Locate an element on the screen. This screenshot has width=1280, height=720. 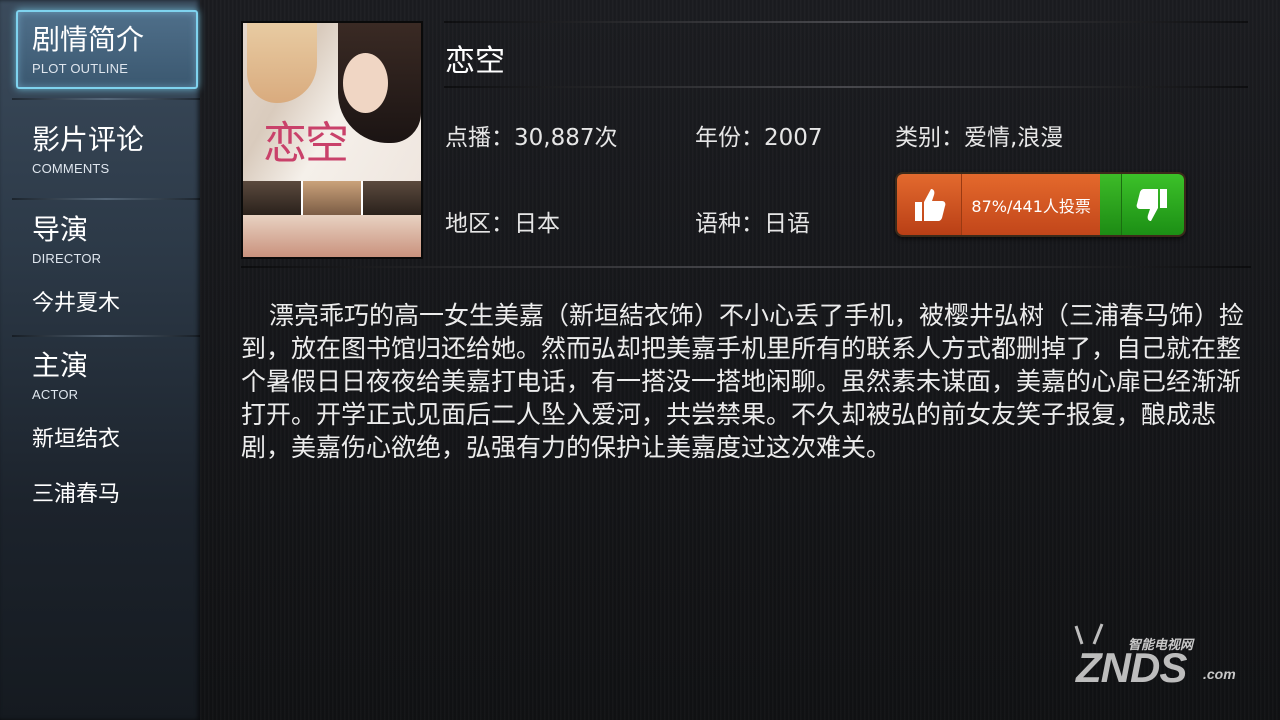
poster-photo-strip is located at coordinates (332, 198).